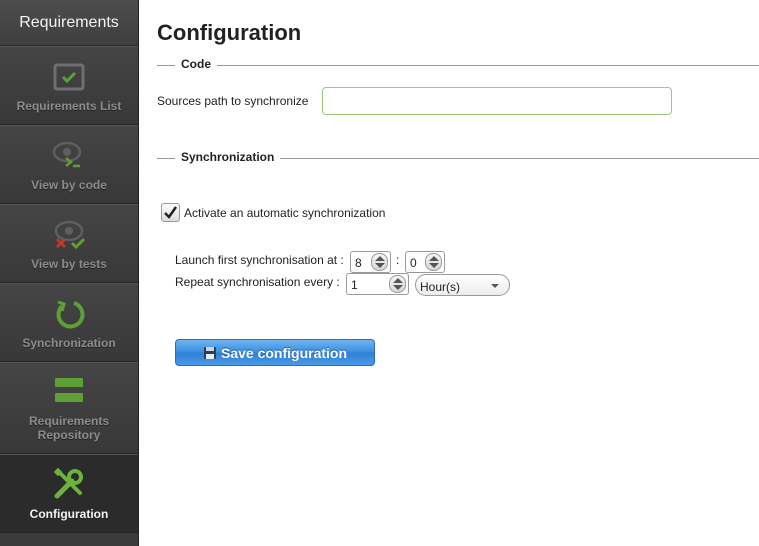 The width and height of the screenshot is (759, 546). I want to click on repeat-unit-select: Hour(s), so click(462, 285).